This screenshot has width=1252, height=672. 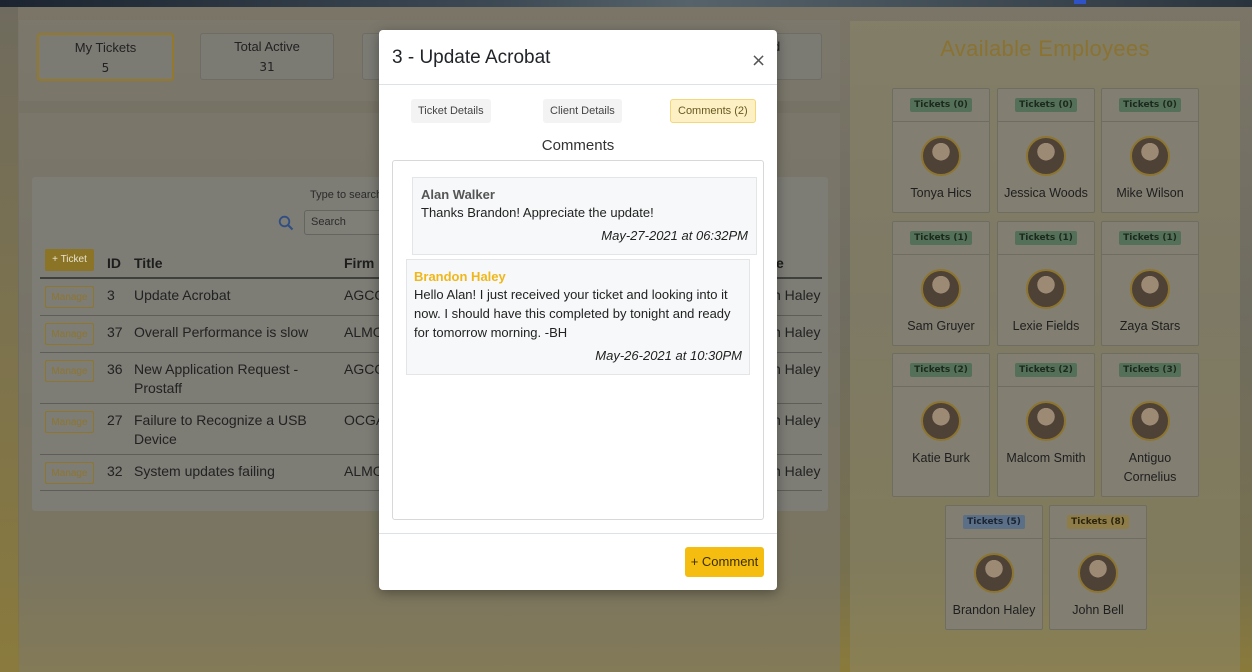 What do you see at coordinates (994, 567) in the screenshot?
I see `employee-card: Tickets (5) Brandon Haley` at bounding box center [994, 567].